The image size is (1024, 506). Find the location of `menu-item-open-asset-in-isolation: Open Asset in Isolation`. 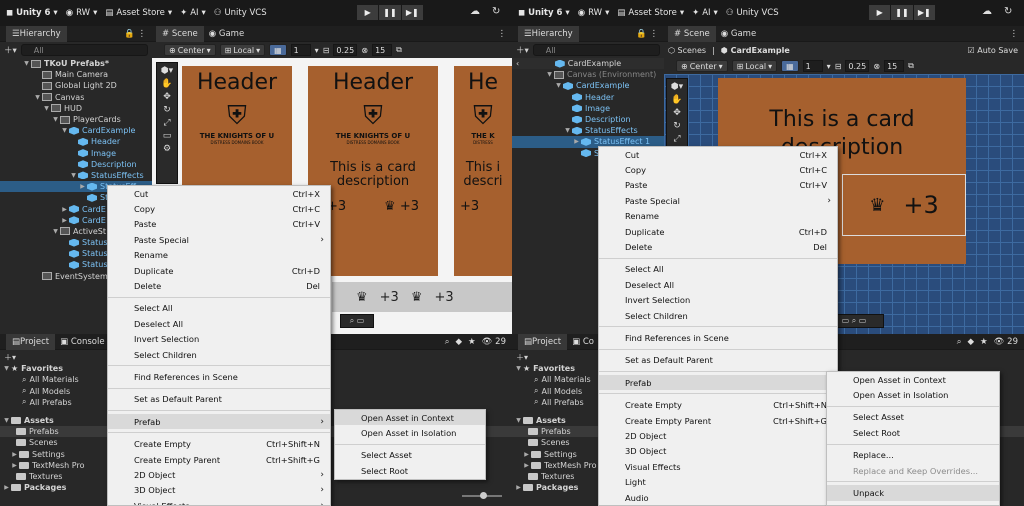

menu-item-open-asset-in-isolation: Open Asset in Isolation is located at coordinates (410, 432).